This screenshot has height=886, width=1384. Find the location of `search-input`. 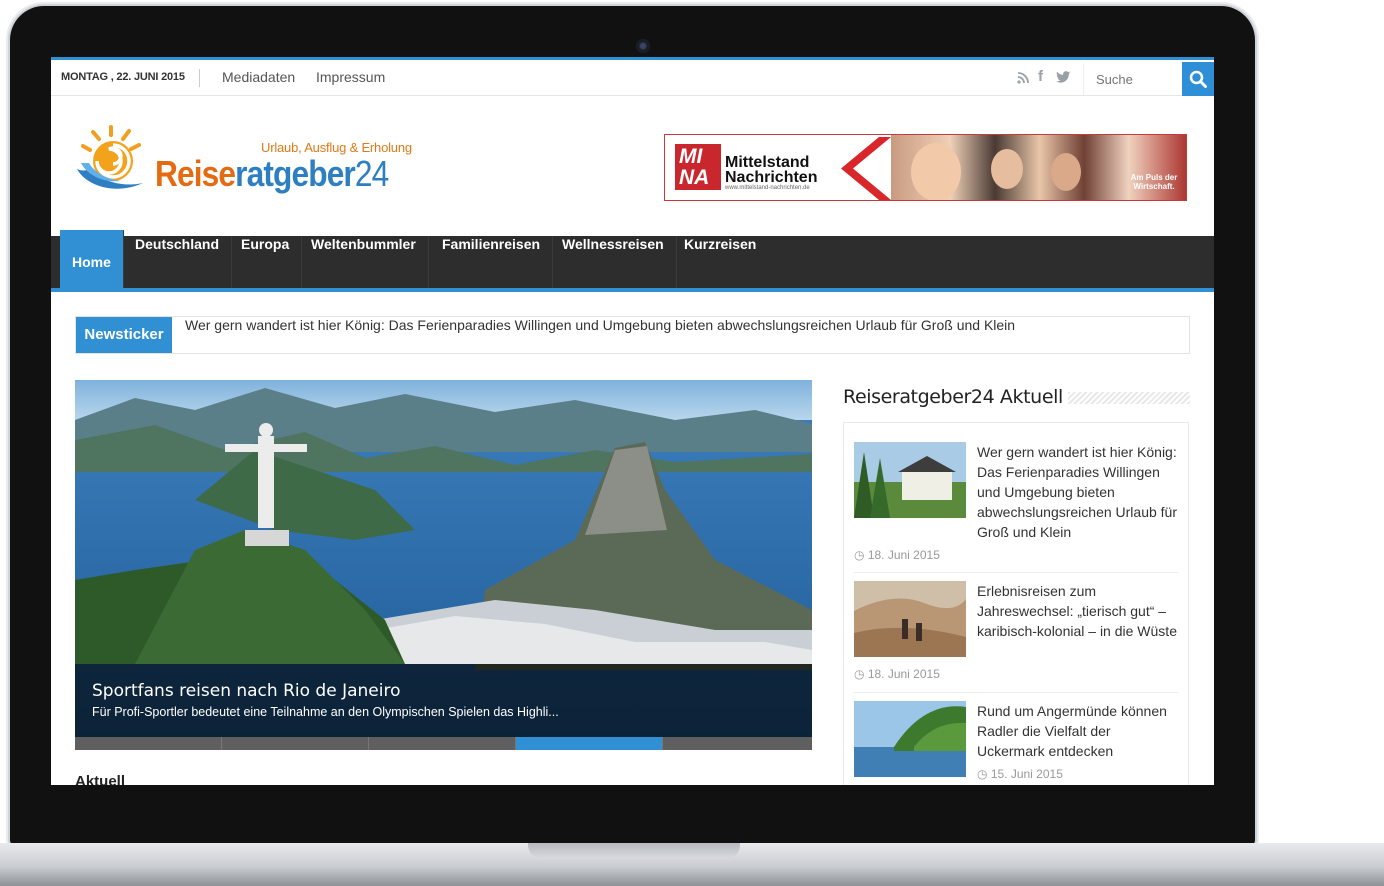

search-input is located at coordinates (1133, 79).